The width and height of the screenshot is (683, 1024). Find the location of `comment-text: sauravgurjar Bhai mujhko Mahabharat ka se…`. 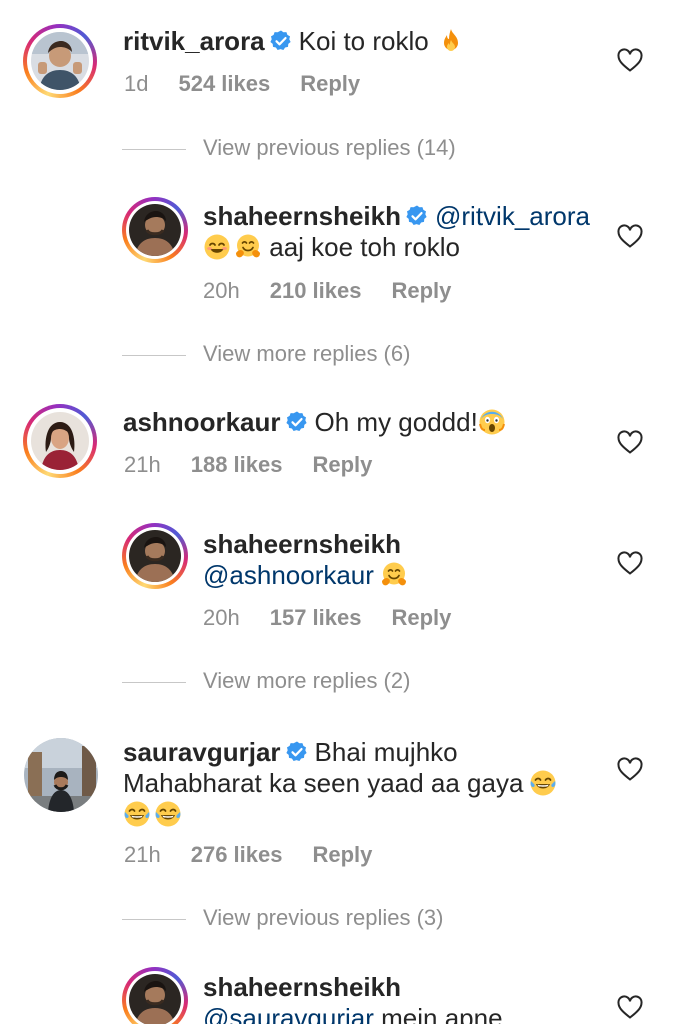

comment-text: sauravgurjar Bhai mujhko Mahabharat ka se… is located at coordinates (353, 783).